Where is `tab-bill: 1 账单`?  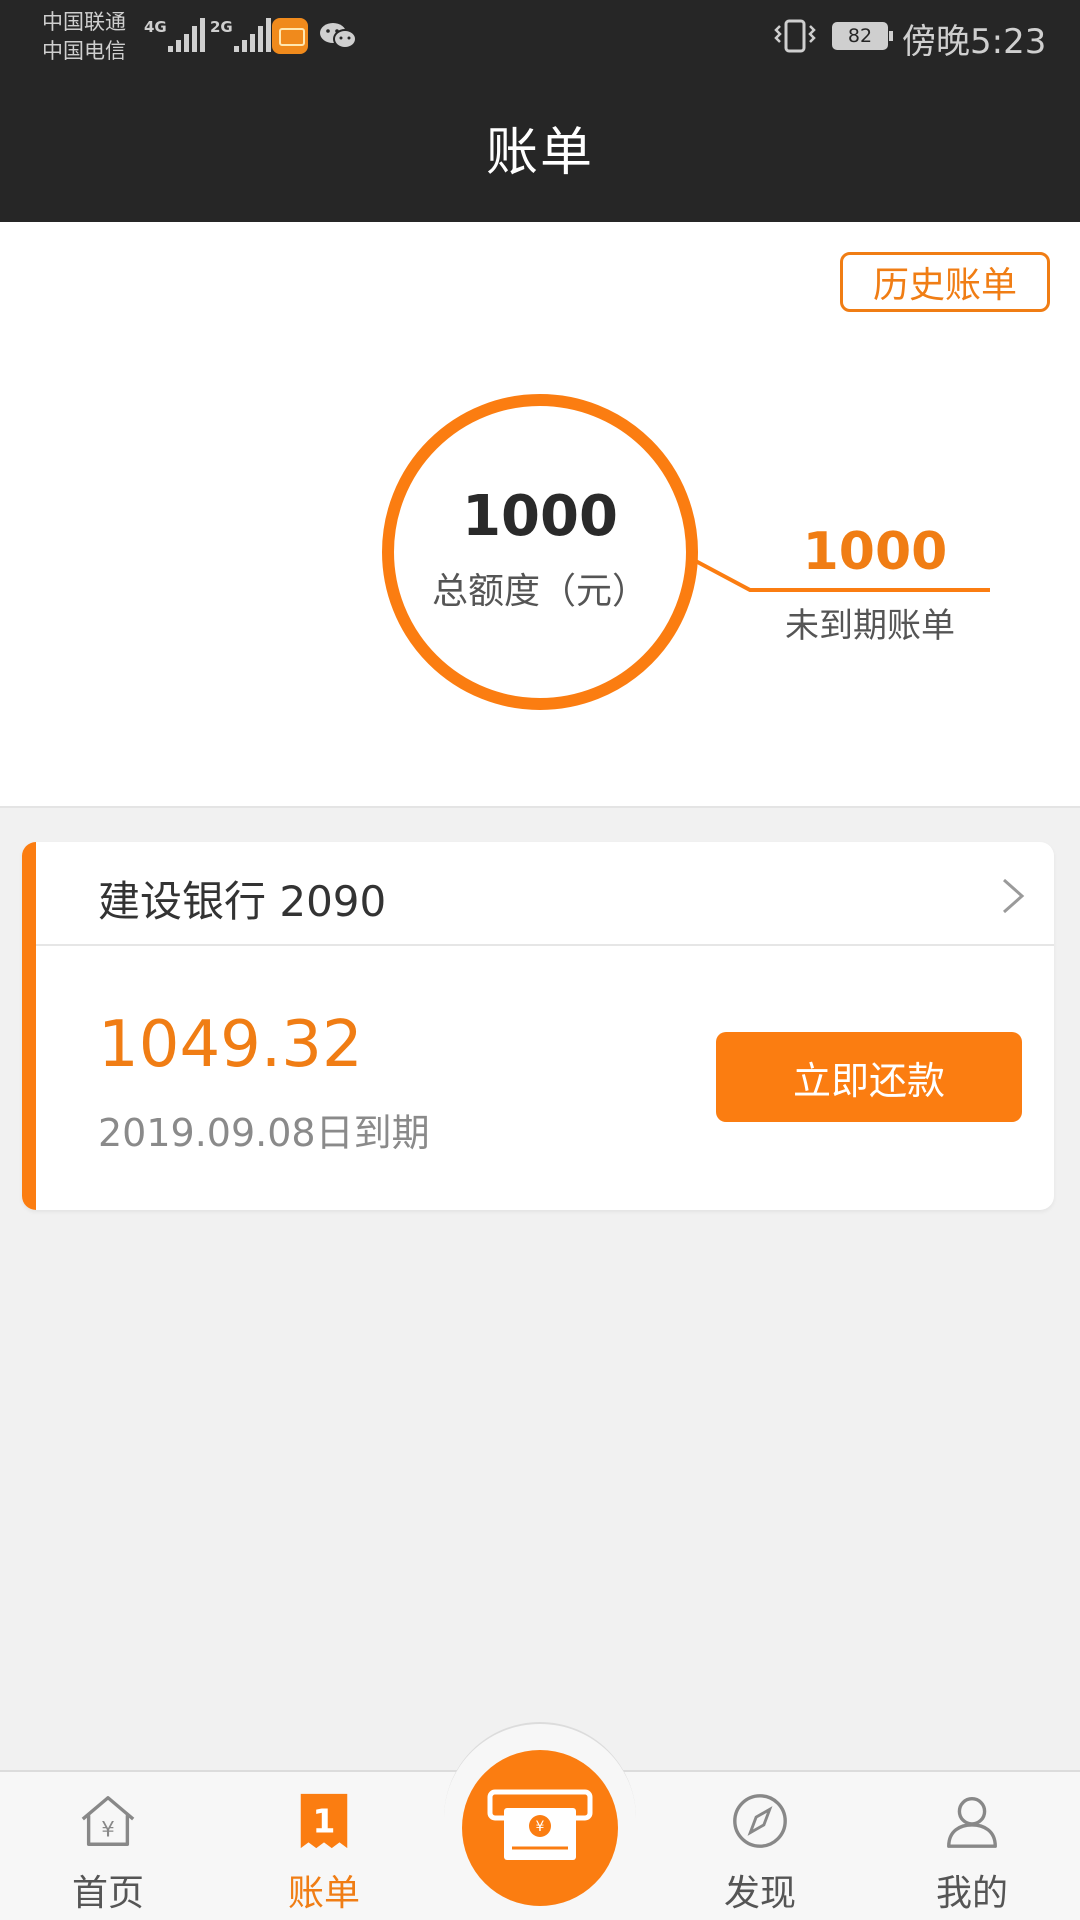 tab-bill: 1 账单 is located at coordinates (324, 1853).